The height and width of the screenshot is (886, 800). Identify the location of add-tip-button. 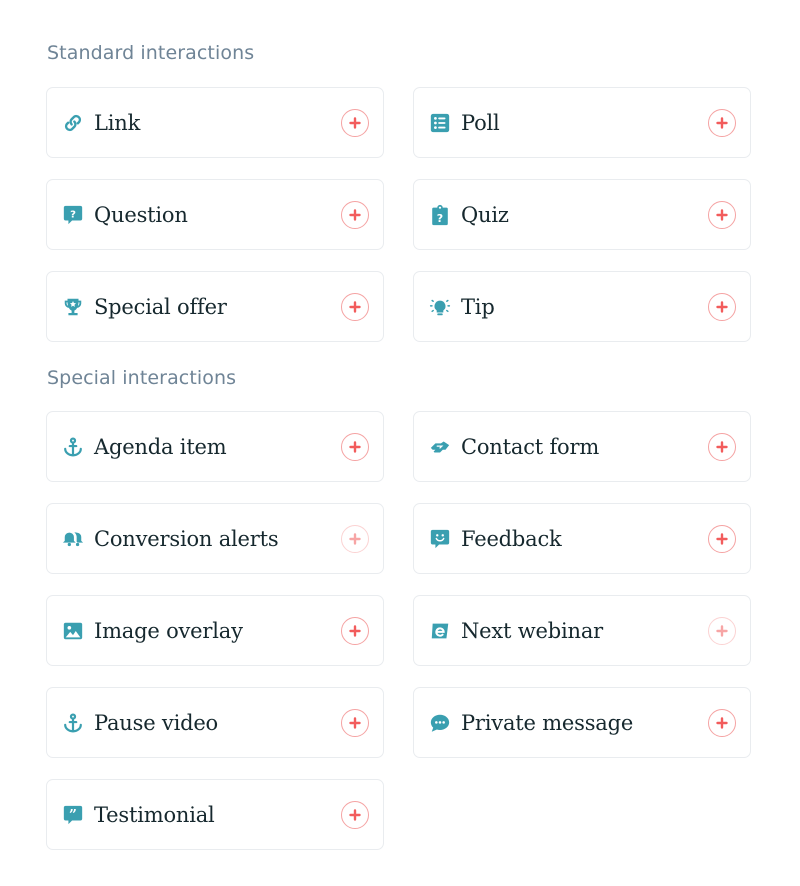
(722, 306).